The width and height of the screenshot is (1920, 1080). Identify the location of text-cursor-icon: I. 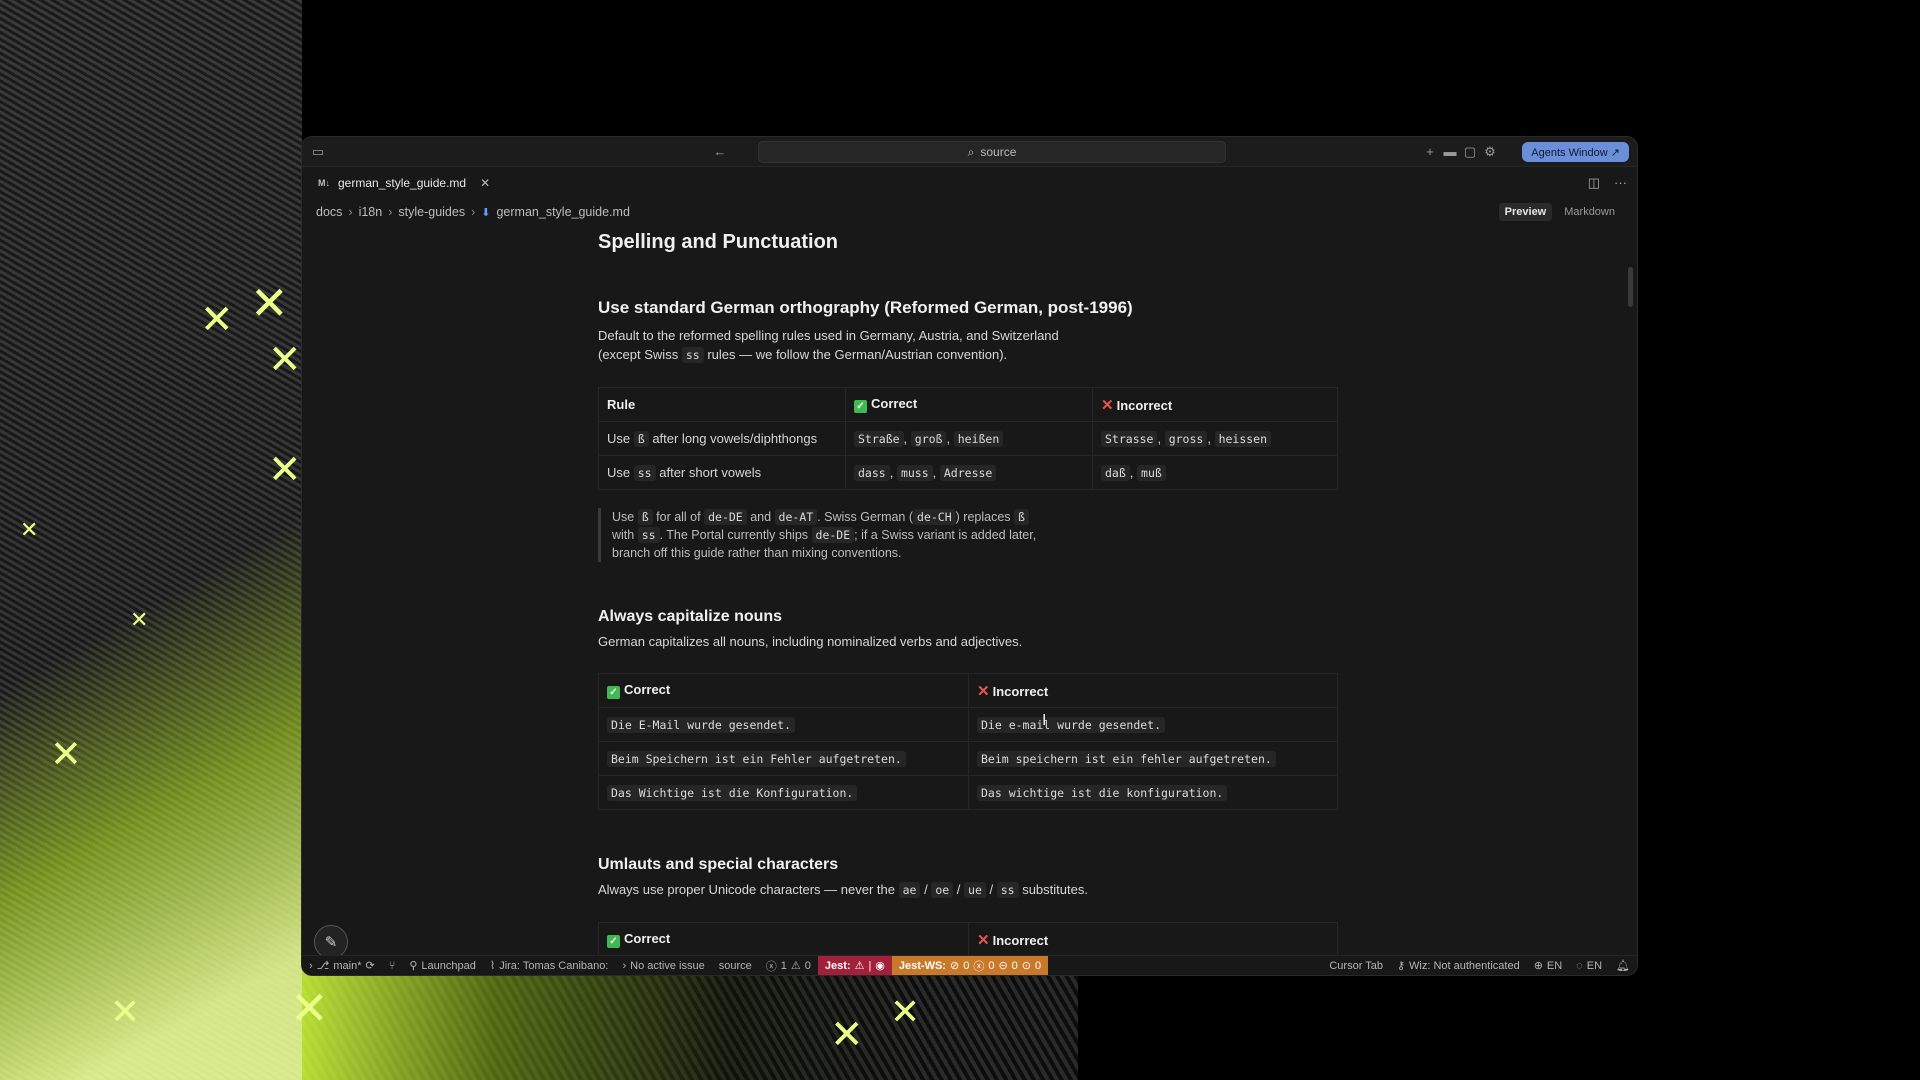
(1044, 720).